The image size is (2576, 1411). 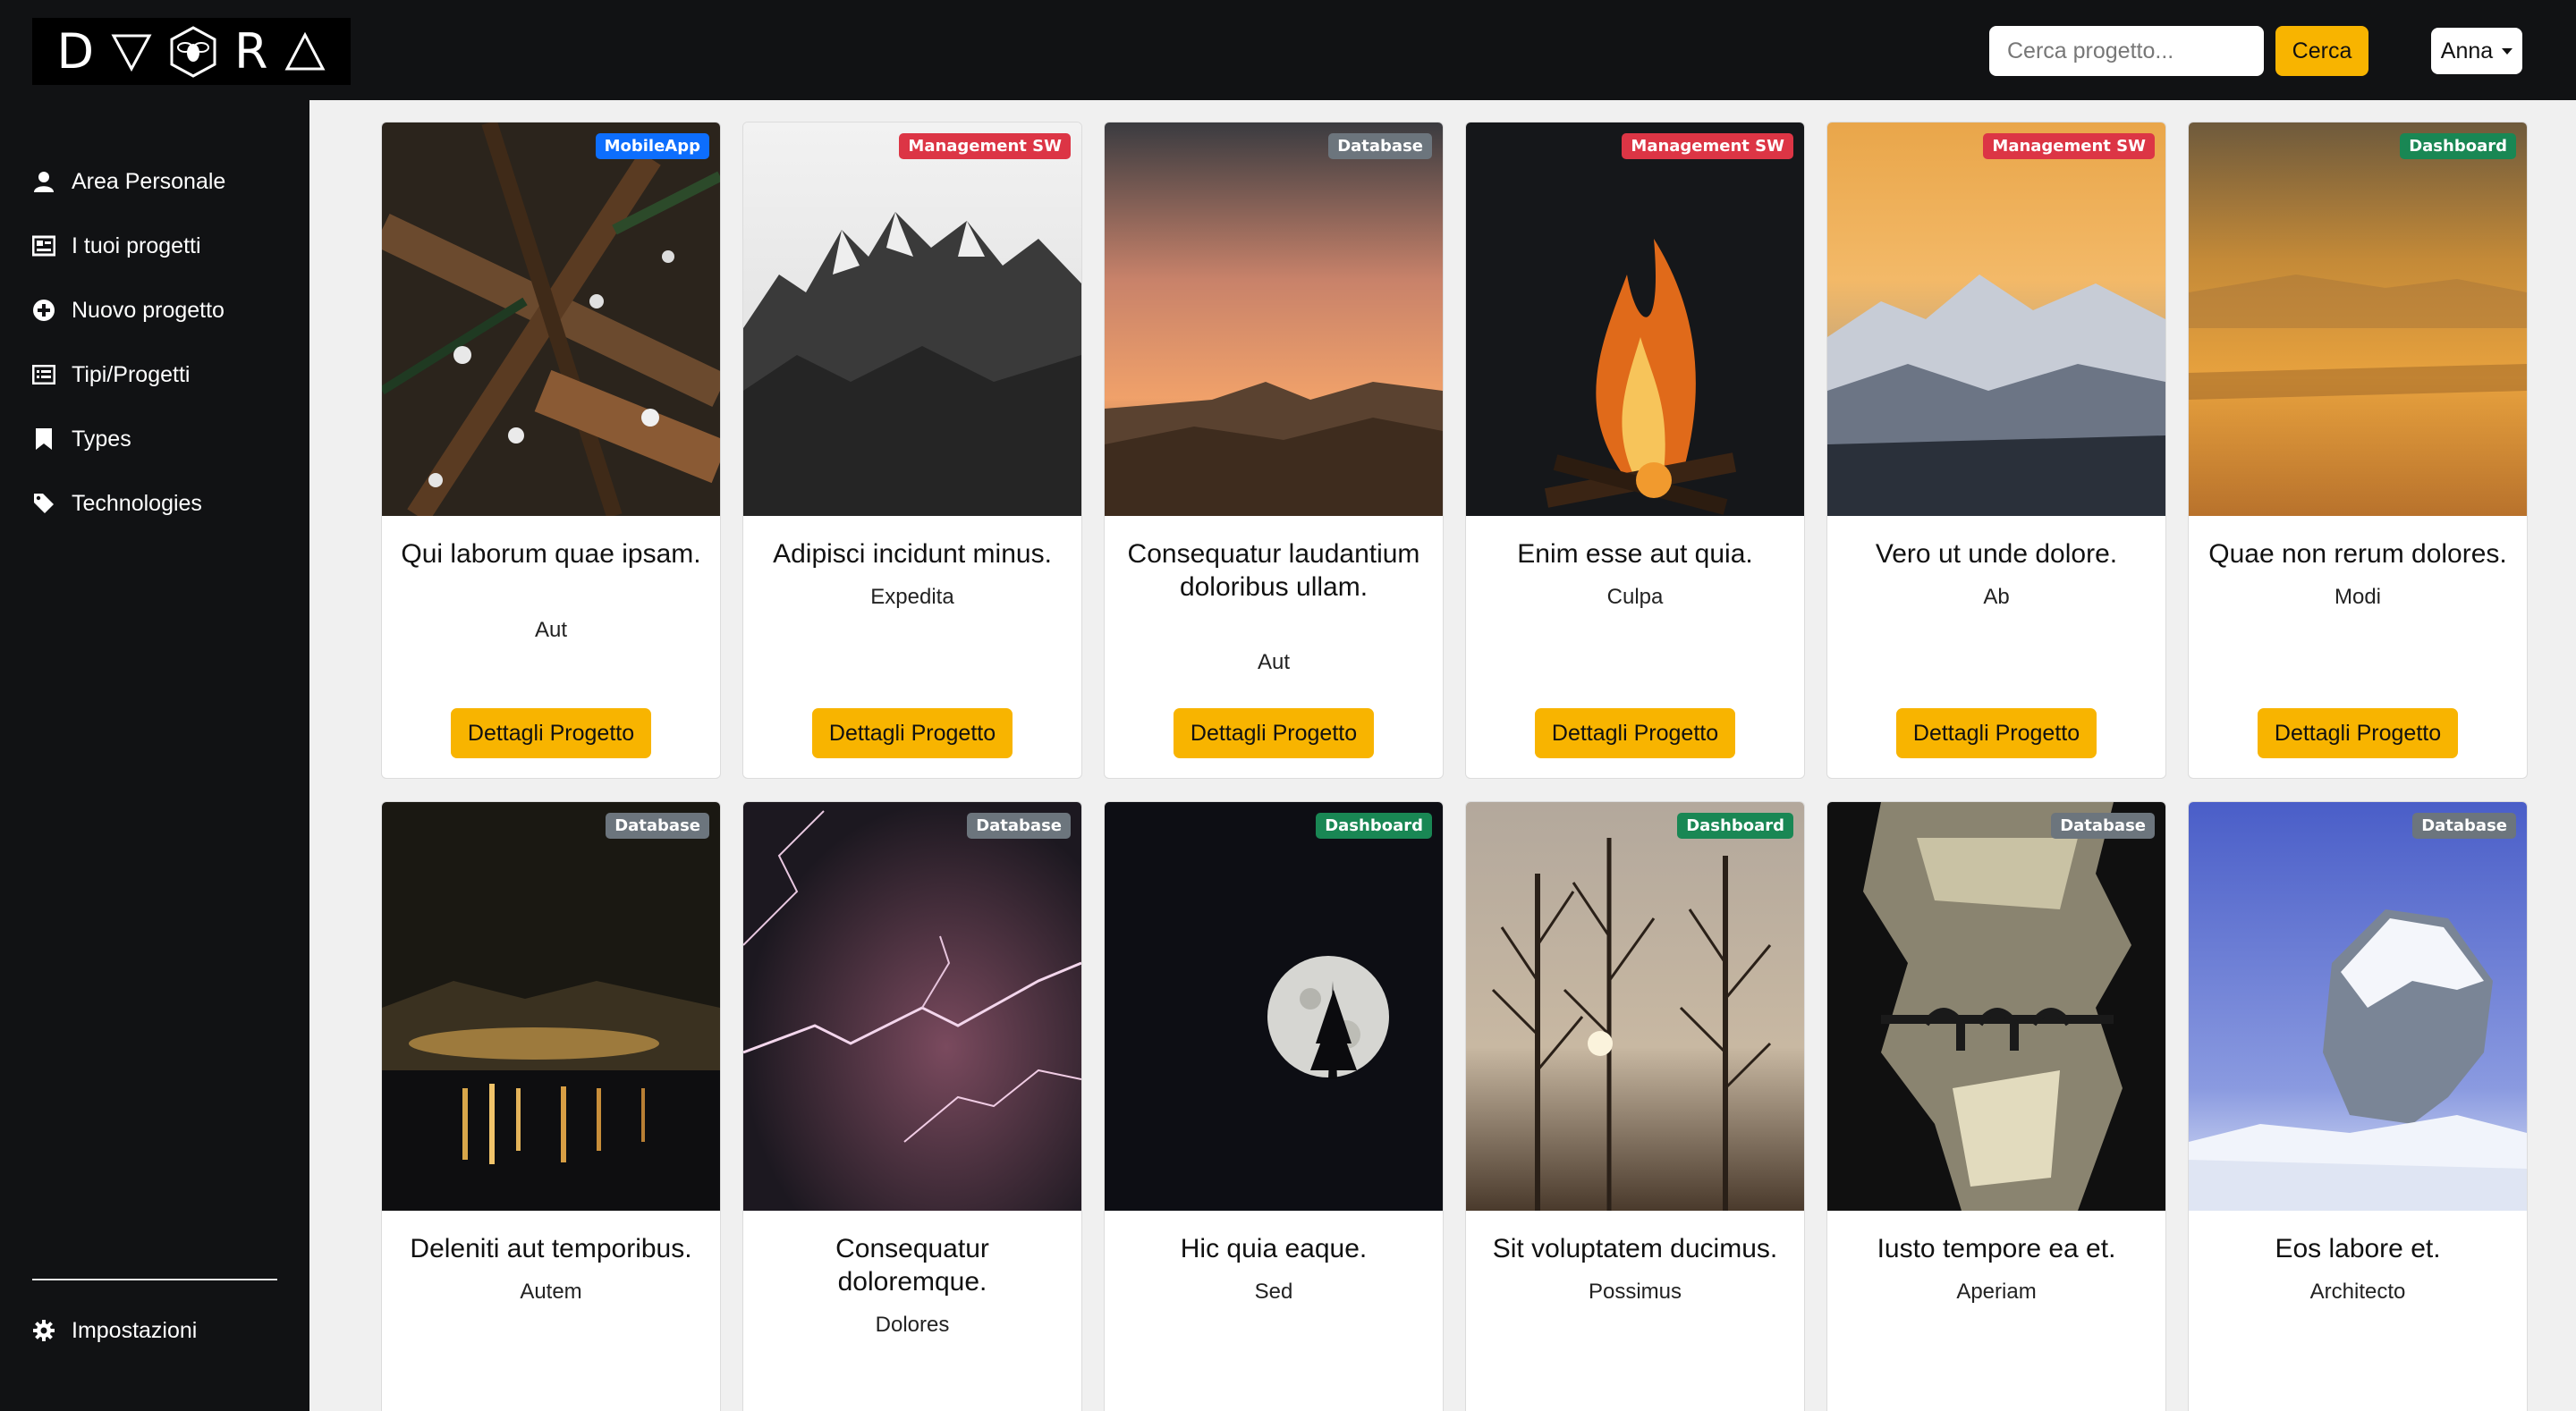 I want to click on bookmark-icon, so click(x=43, y=439).